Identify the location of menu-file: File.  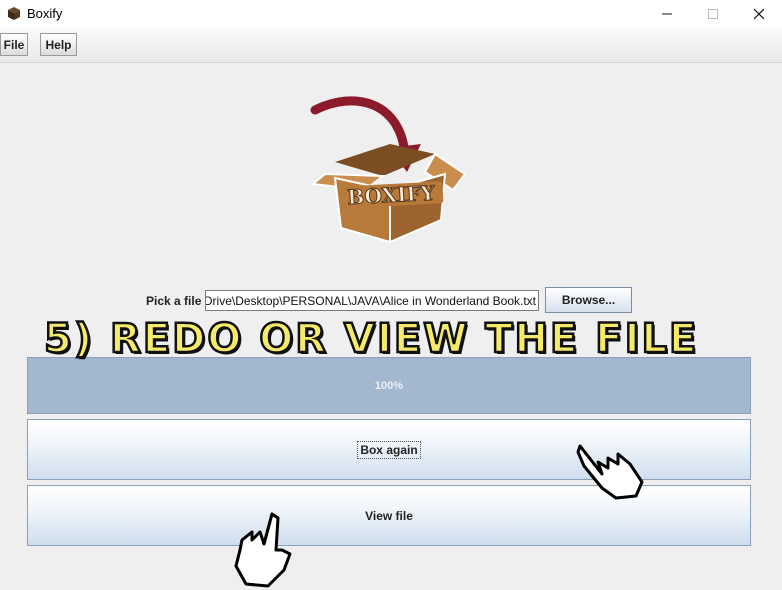
(14, 44).